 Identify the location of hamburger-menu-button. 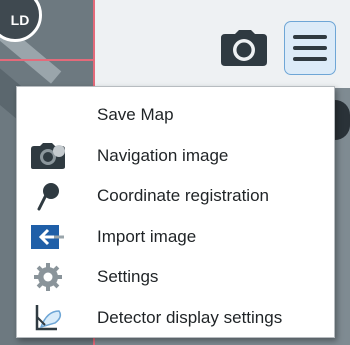
(310, 48).